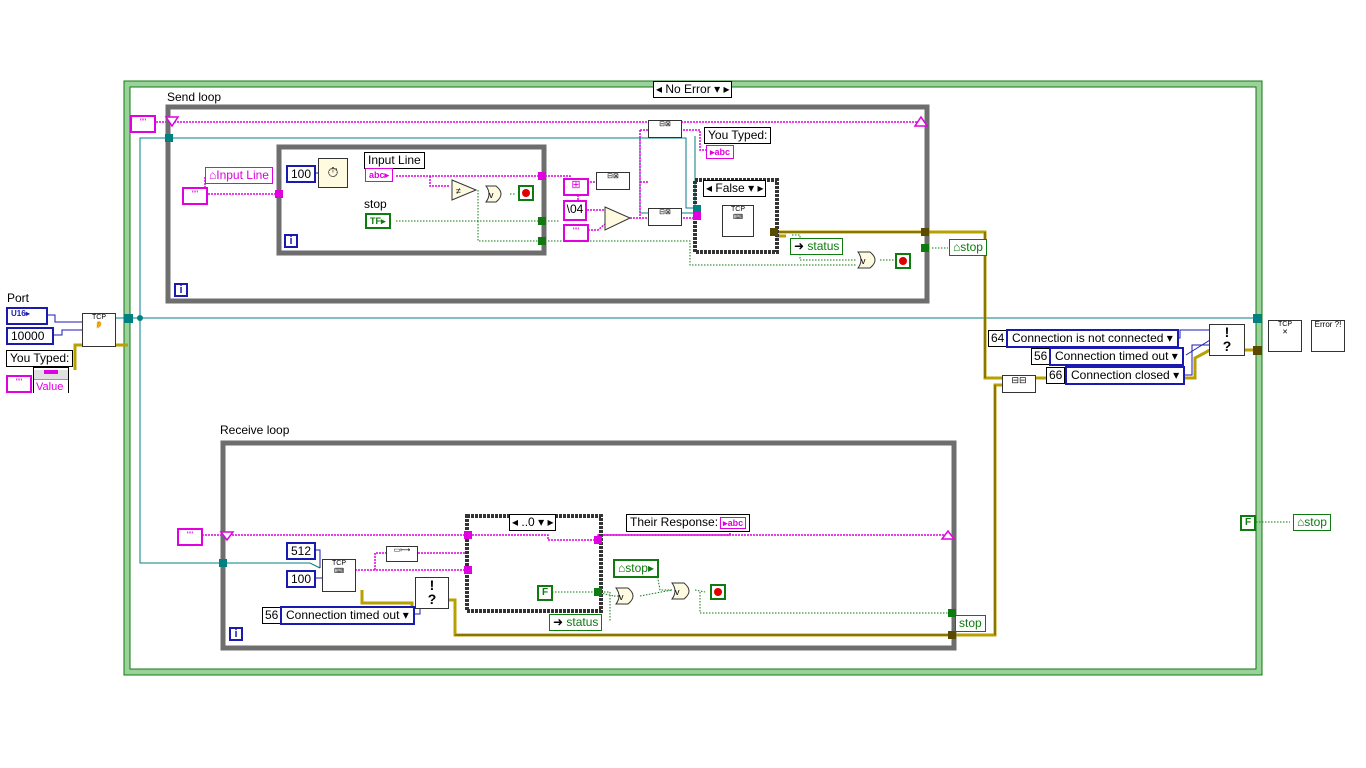 Image resolution: width=1366 pixels, height=768 pixels. Describe the element at coordinates (1116, 356) in the screenshot. I see `error-ring-timed-out: Connection timed out ▾` at that location.